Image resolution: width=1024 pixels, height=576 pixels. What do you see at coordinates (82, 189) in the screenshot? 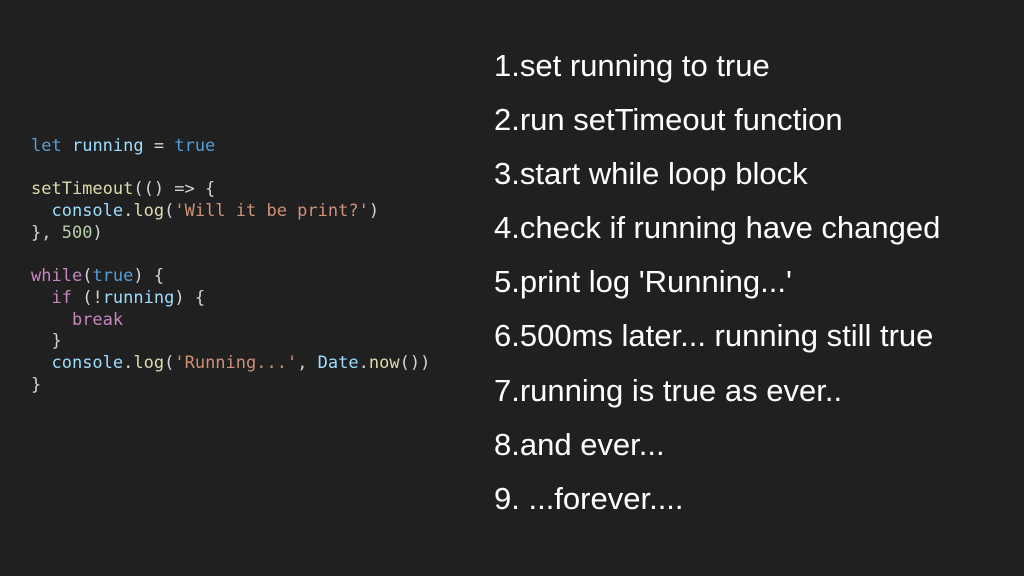
I see `code-token: setTimeout` at bounding box center [82, 189].